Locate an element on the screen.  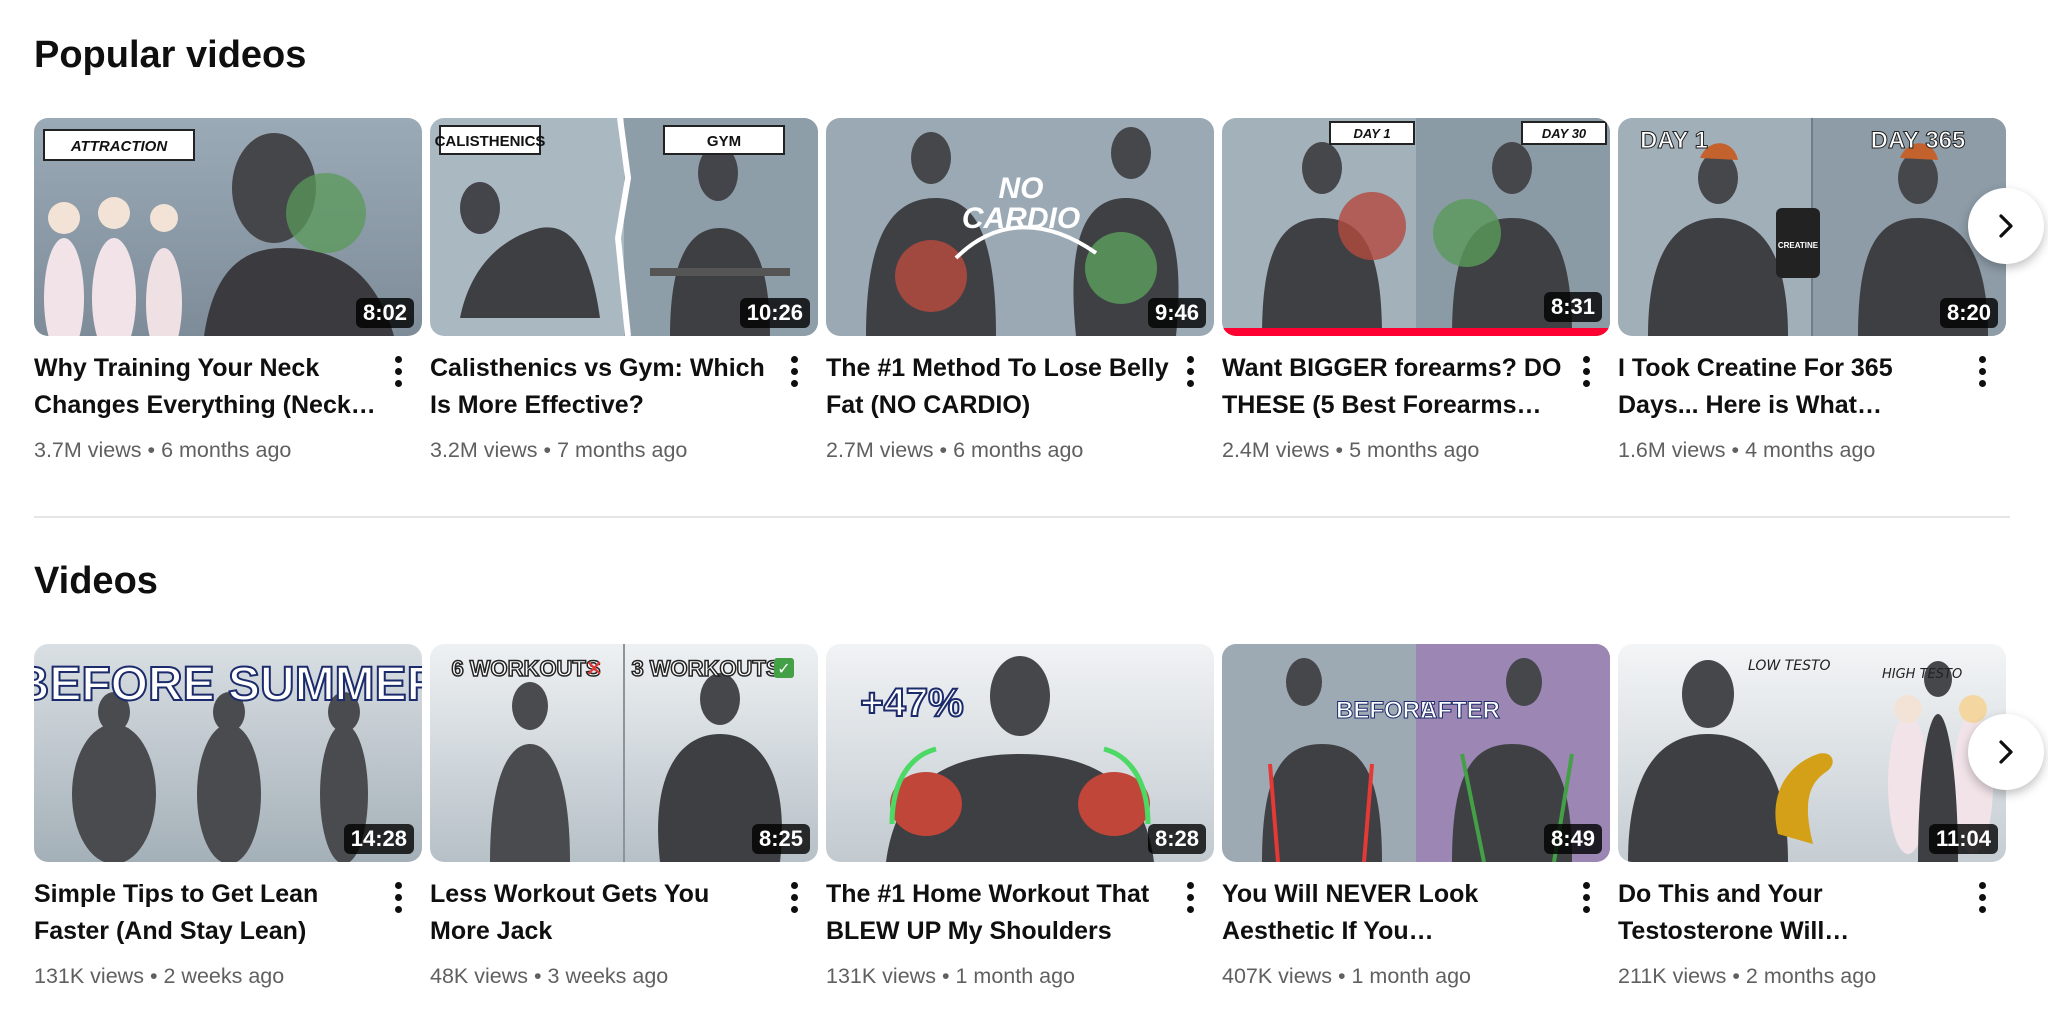
video-thumbnail: +47% 8:28 is located at coordinates (1020, 753).